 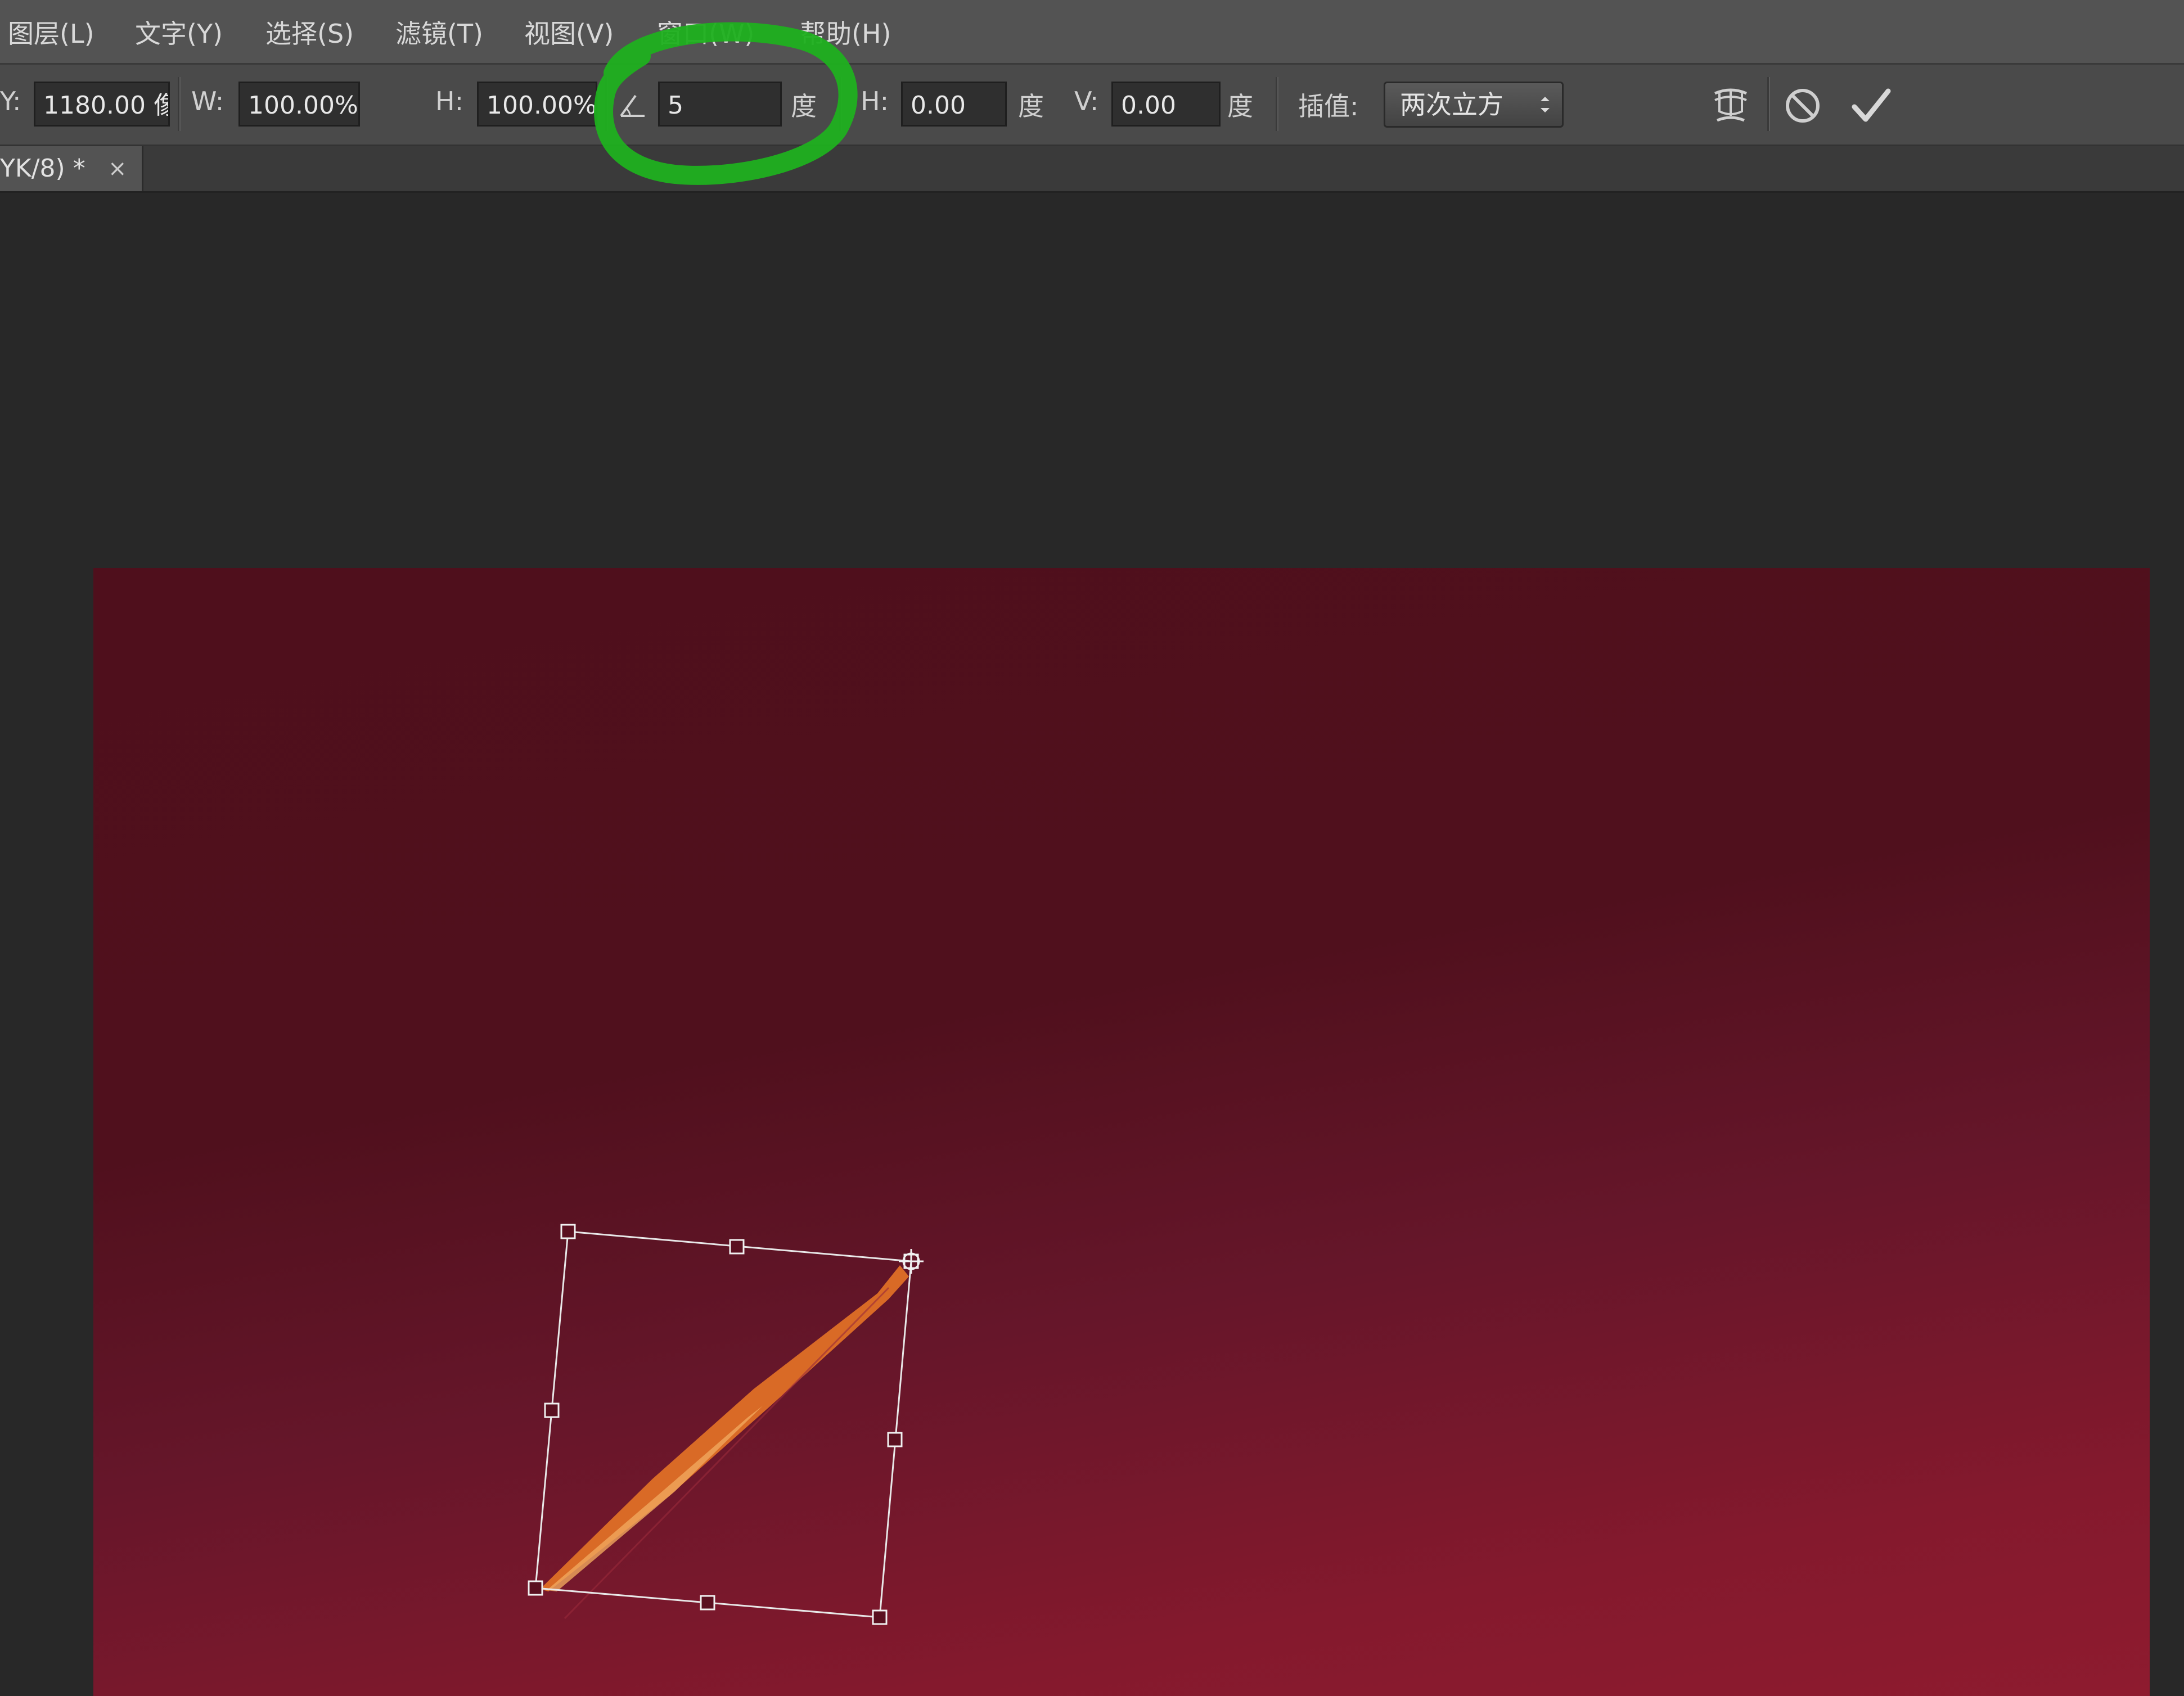 I want to click on handle-top-left, so click(x=568, y=1231).